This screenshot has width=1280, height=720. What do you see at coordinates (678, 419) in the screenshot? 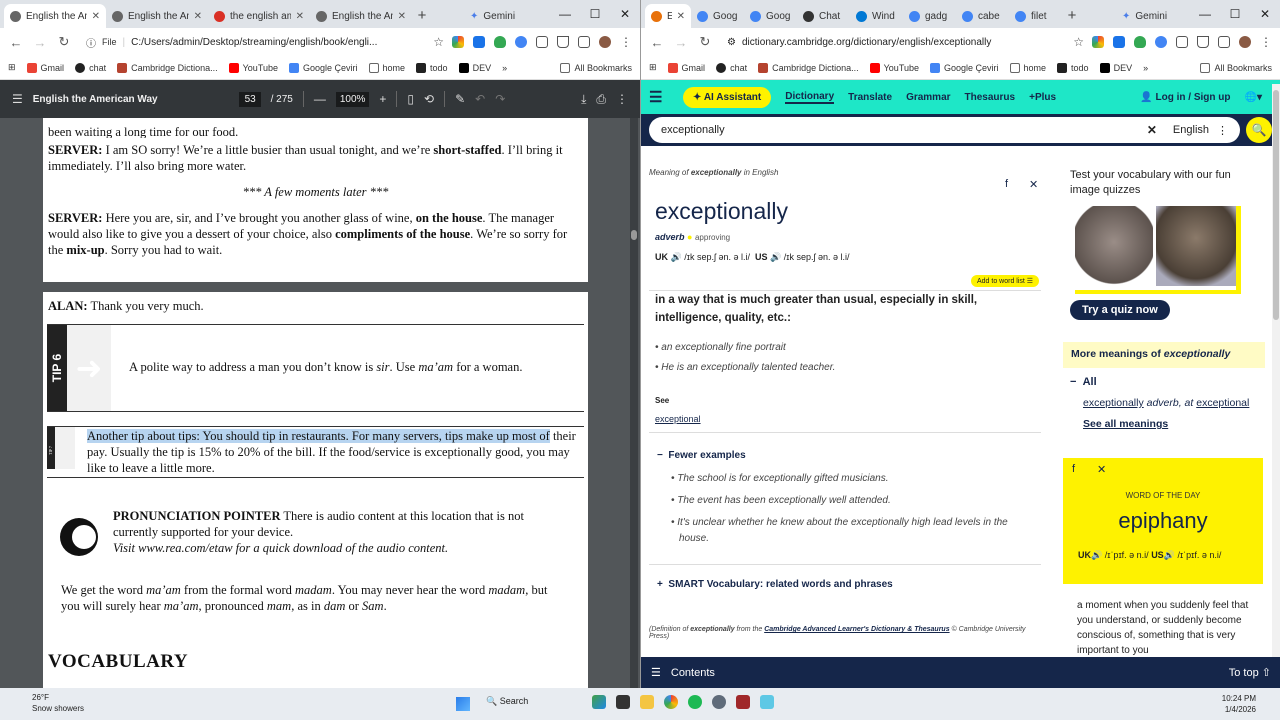
I see `see-link: exceptional` at bounding box center [678, 419].